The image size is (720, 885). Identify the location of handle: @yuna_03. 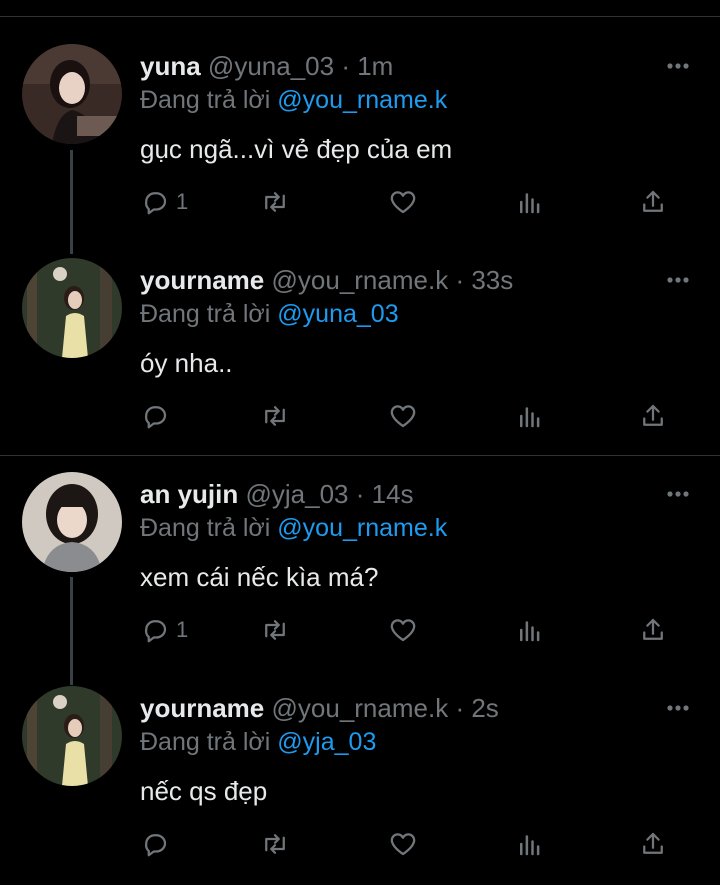
(271, 66).